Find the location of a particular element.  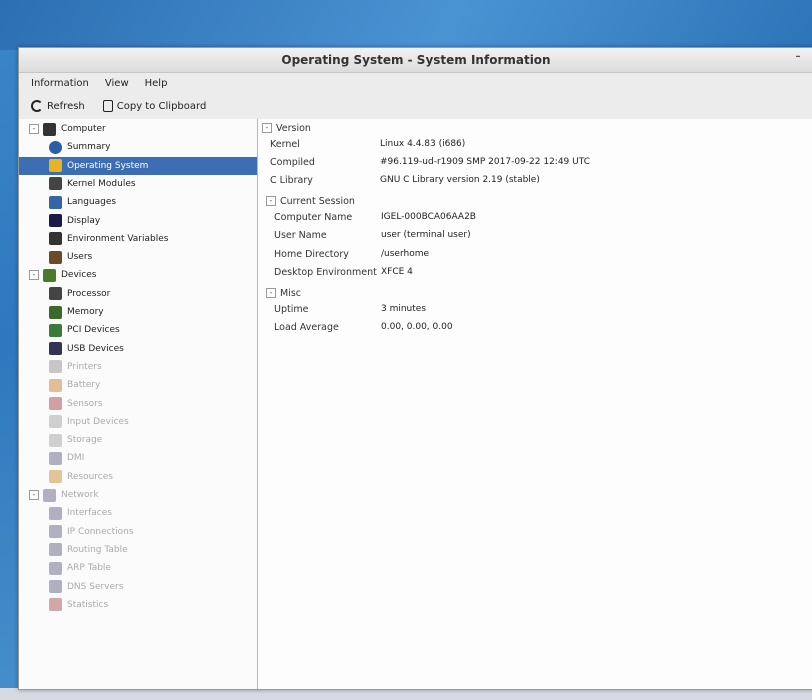

sidebar-item-label: Resources is located at coordinates (90, 476).